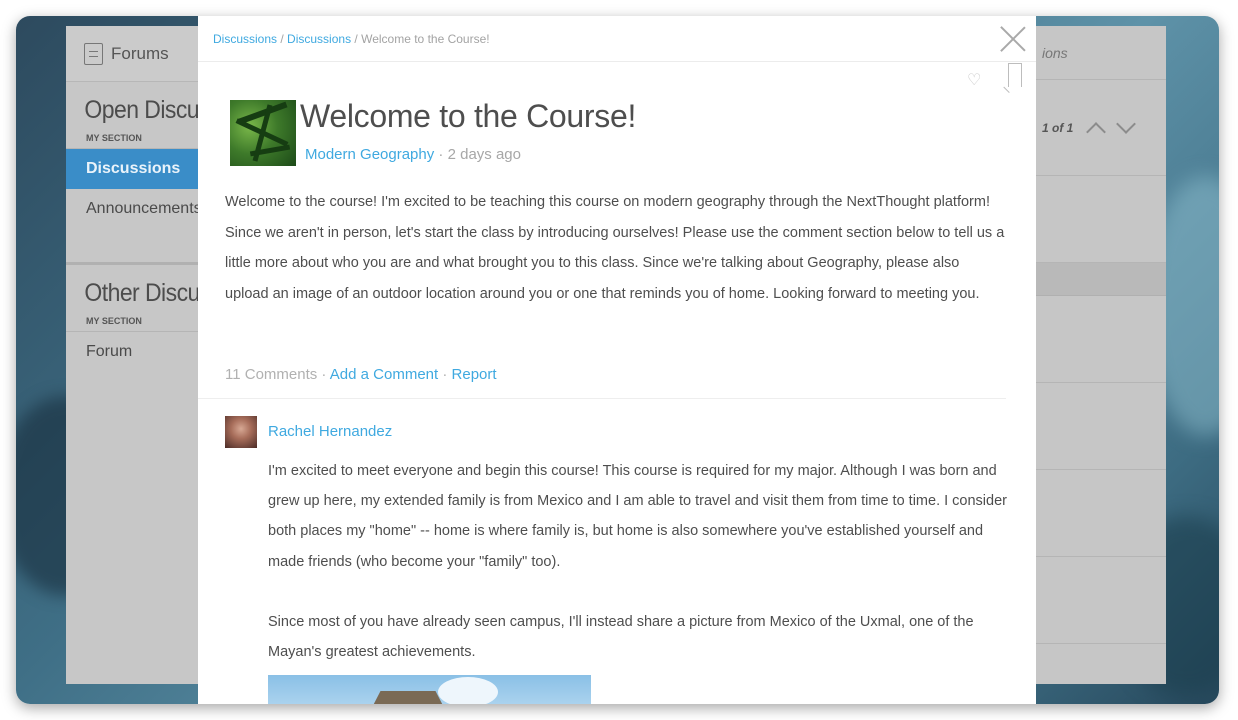  Describe the element at coordinates (602, 398) in the screenshot. I see `divider` at that location.